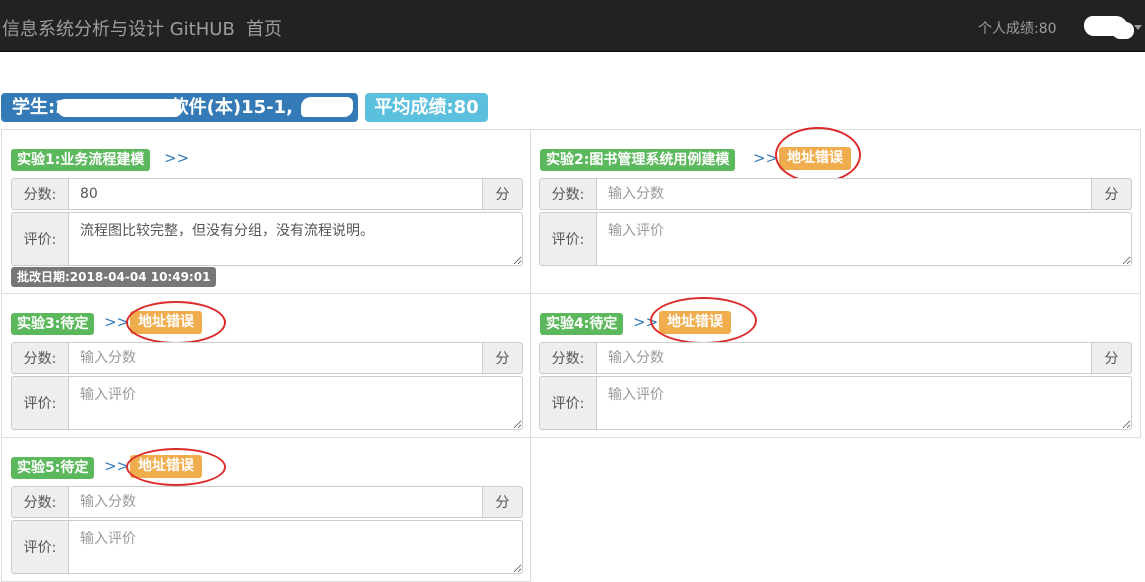  I want to click on experiment-title-5: 实验5:待定, so click(53, 468).